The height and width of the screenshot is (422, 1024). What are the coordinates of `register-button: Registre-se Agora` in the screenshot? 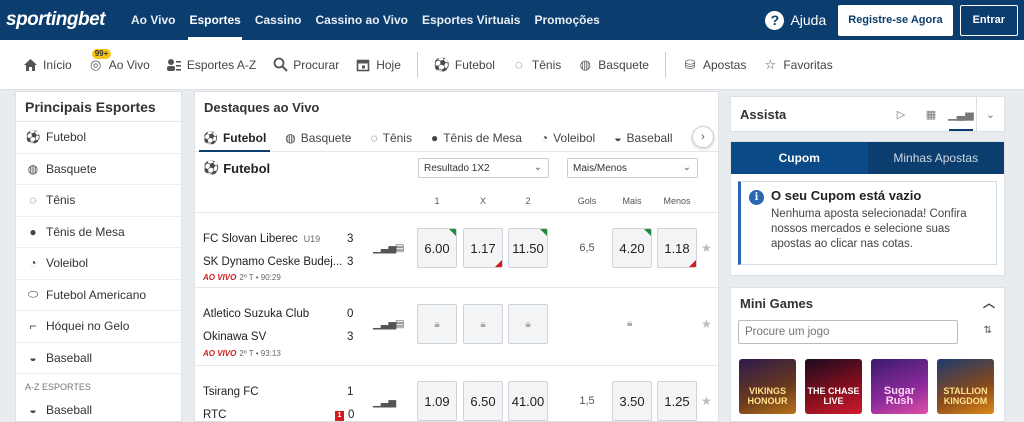 It's located at (895, 20).